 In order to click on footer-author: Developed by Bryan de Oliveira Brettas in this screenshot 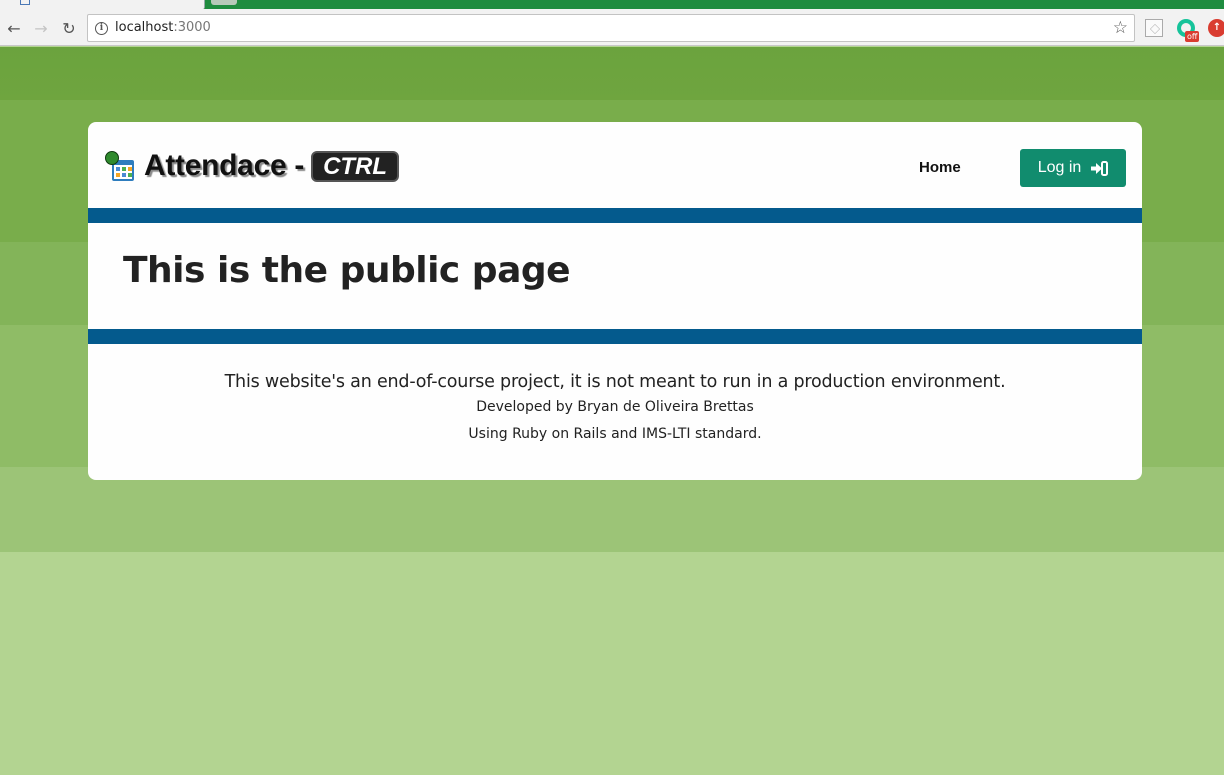, I will do `click(615, 407)`.